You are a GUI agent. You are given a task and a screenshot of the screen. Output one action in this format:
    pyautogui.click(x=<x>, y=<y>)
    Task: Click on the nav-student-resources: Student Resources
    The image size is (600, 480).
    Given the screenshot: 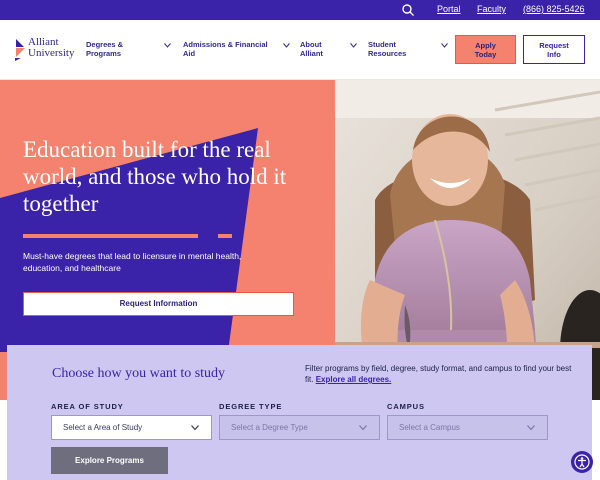 What is the action you would take?
    pyautogui.click(x=387, y=49)
    